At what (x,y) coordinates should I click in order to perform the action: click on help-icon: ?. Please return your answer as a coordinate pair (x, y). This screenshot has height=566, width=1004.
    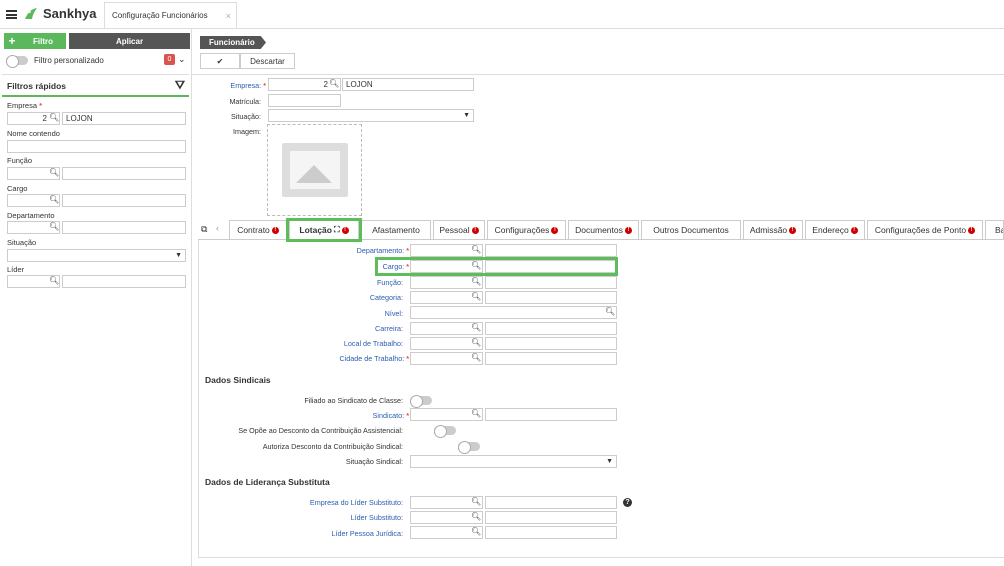
    Looking at the image, I should click on (627, 502).